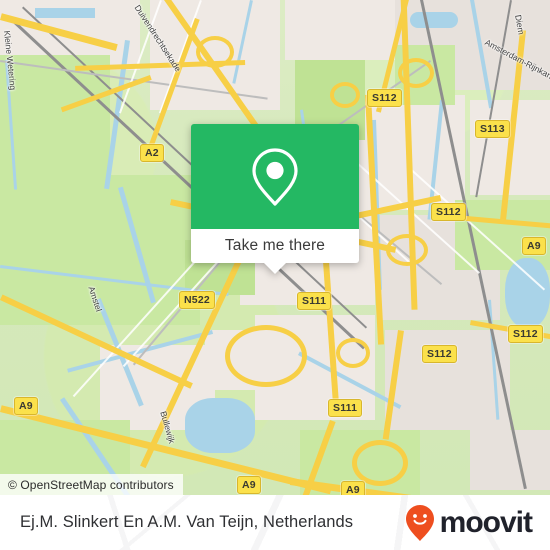 This screenshot has width=550, height=550. I want to click on callout-pointer, so click(275, 268).